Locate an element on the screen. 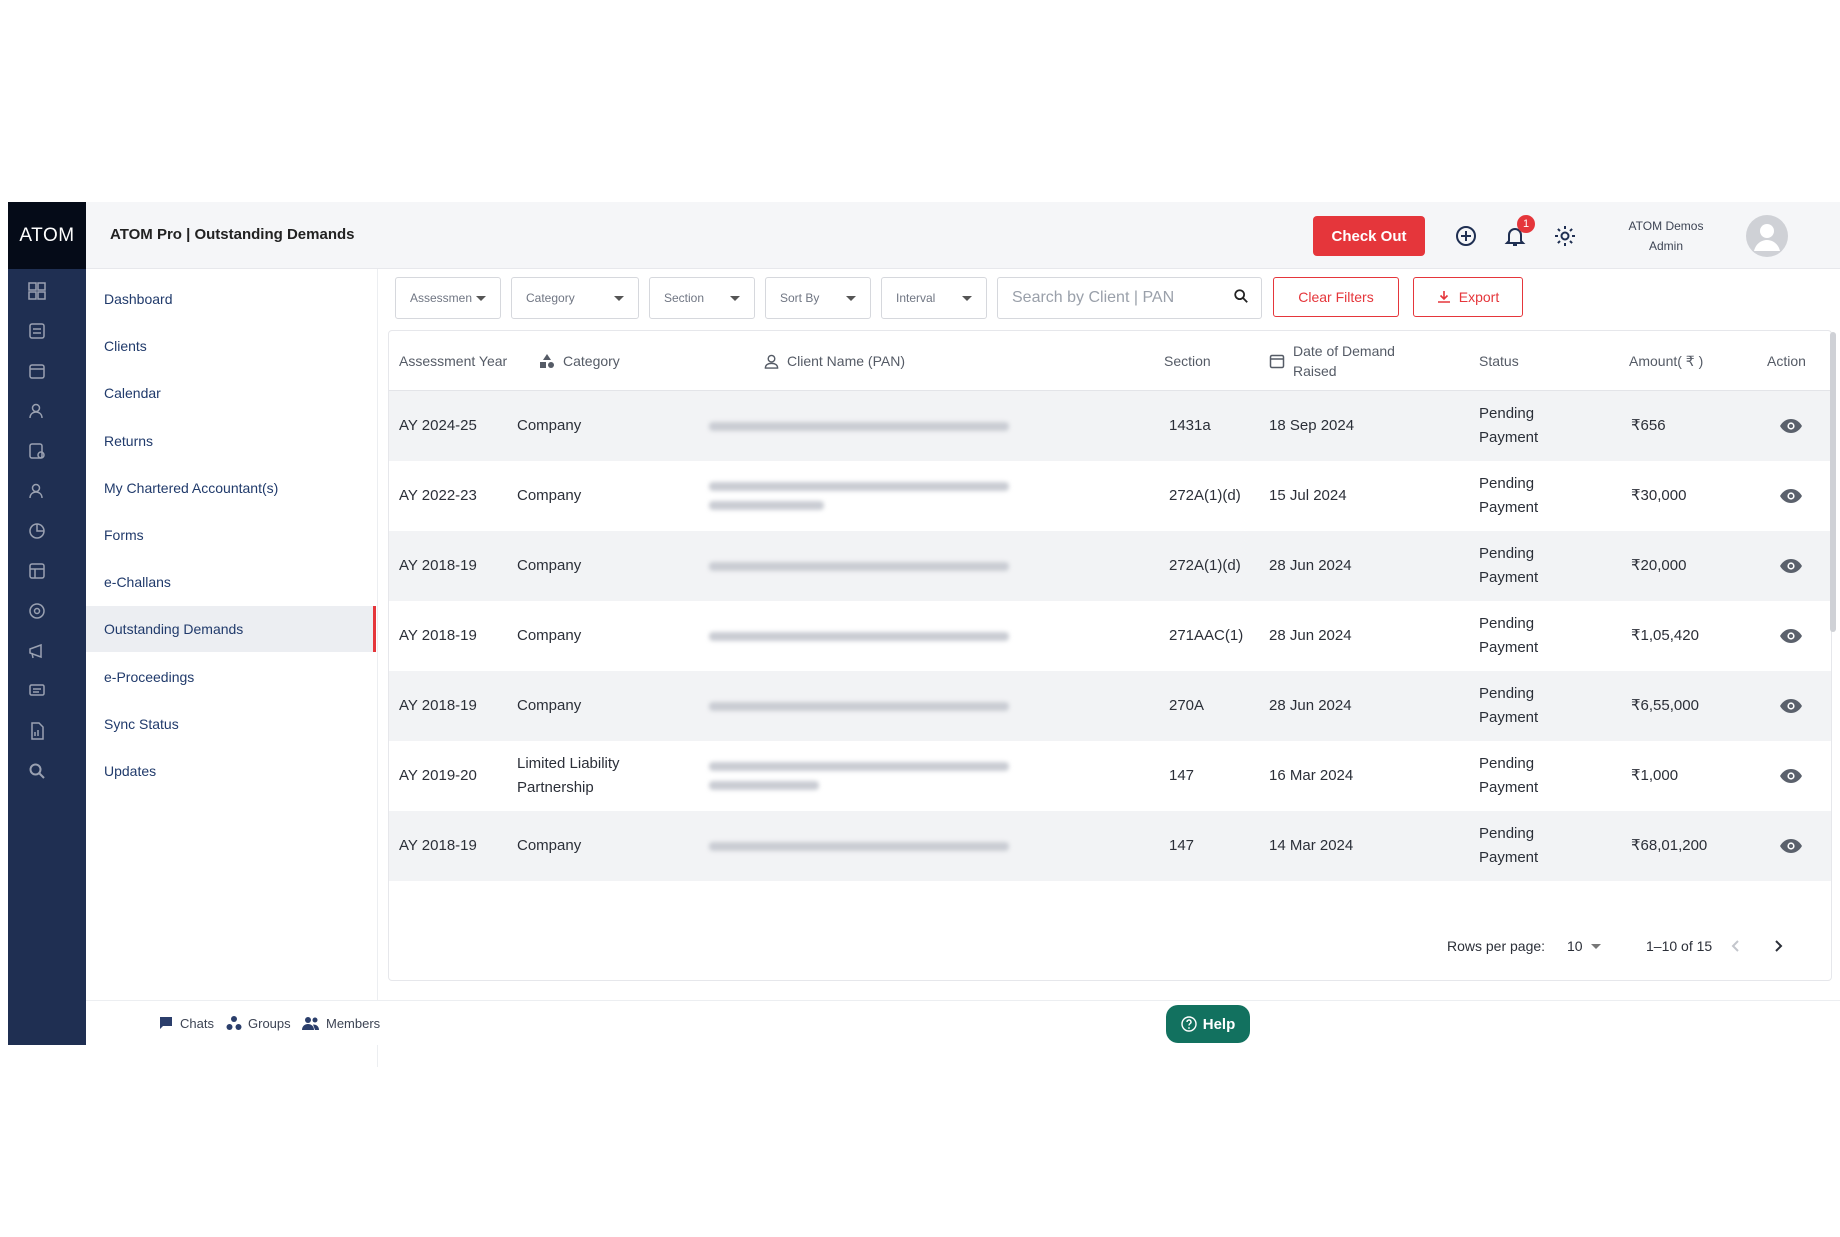  rows-per-page-select: 10 is located at coordinates (1584, 946).